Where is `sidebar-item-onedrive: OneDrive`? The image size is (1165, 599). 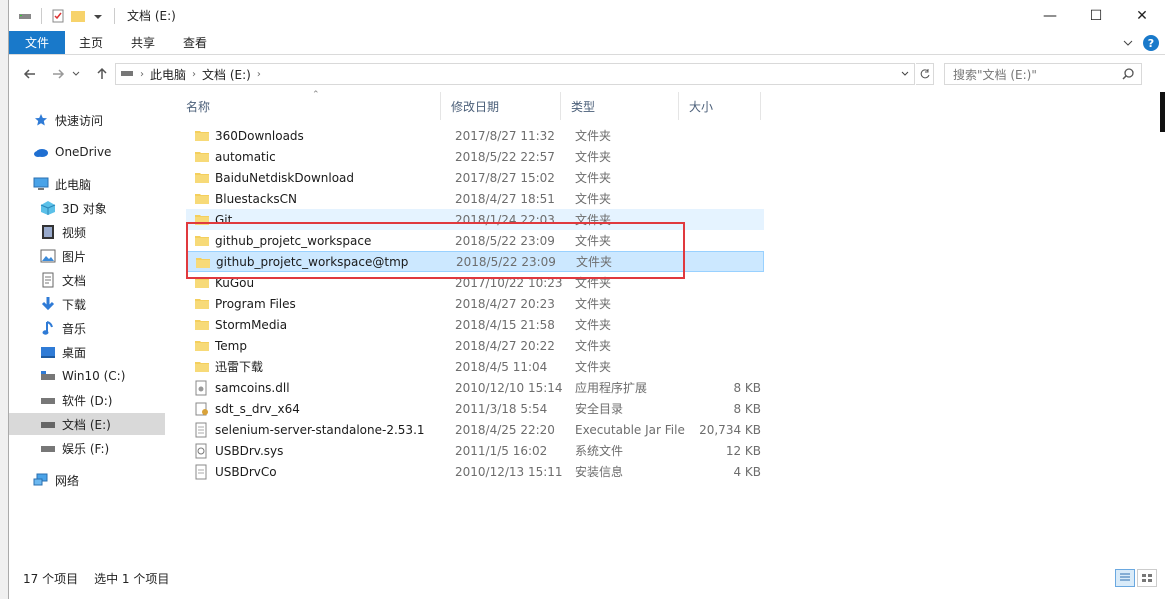
sidebar-item-onedrive: OneDrive is located at coordinates (87, 152).